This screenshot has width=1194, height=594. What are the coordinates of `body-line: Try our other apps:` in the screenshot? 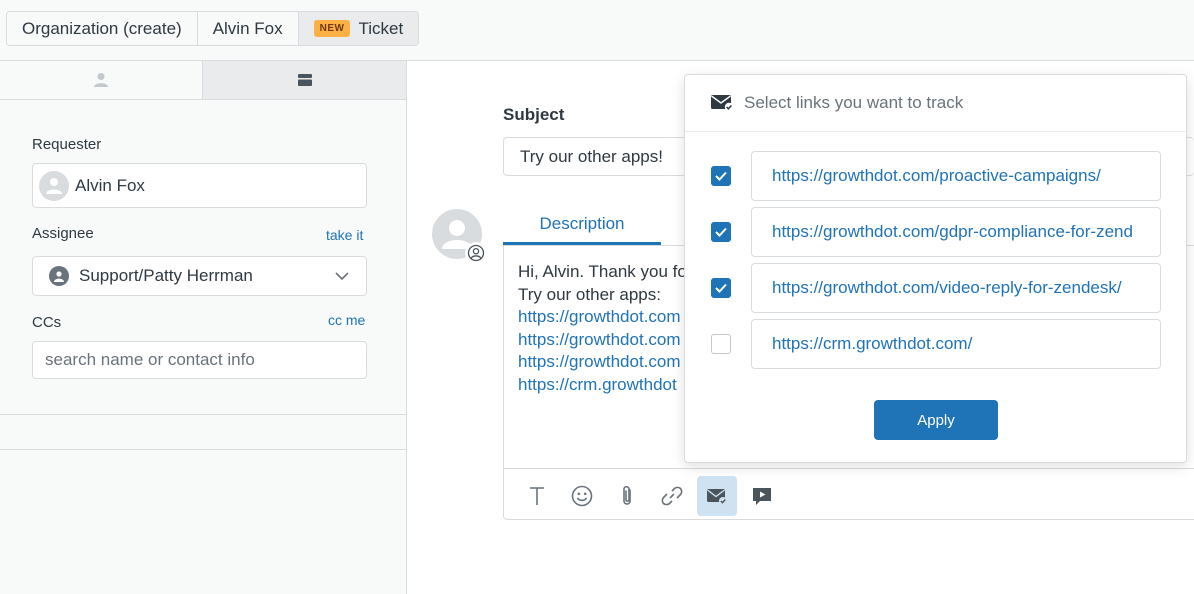 It's located at (589, 294).